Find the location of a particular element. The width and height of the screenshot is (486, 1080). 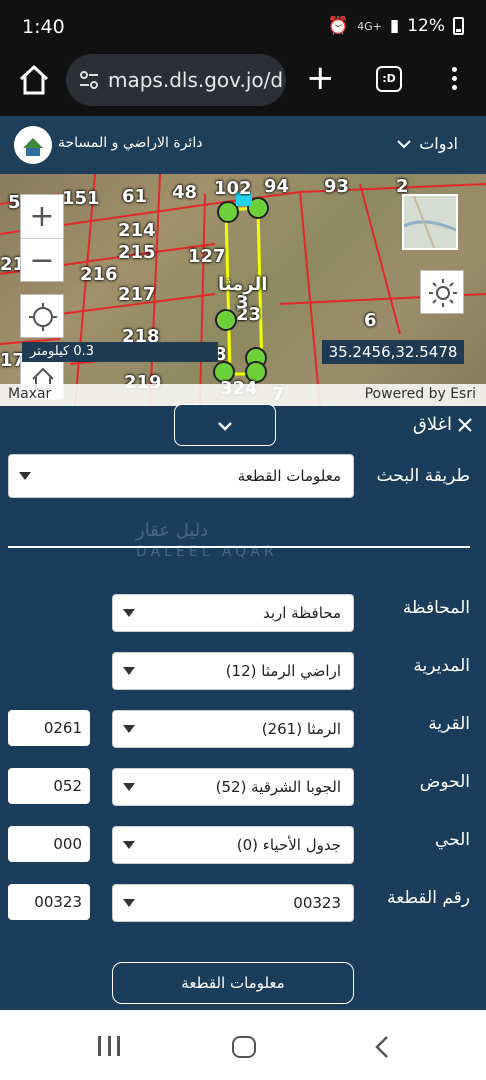

battery-percent: 12% is located at coordinates (426, 26).